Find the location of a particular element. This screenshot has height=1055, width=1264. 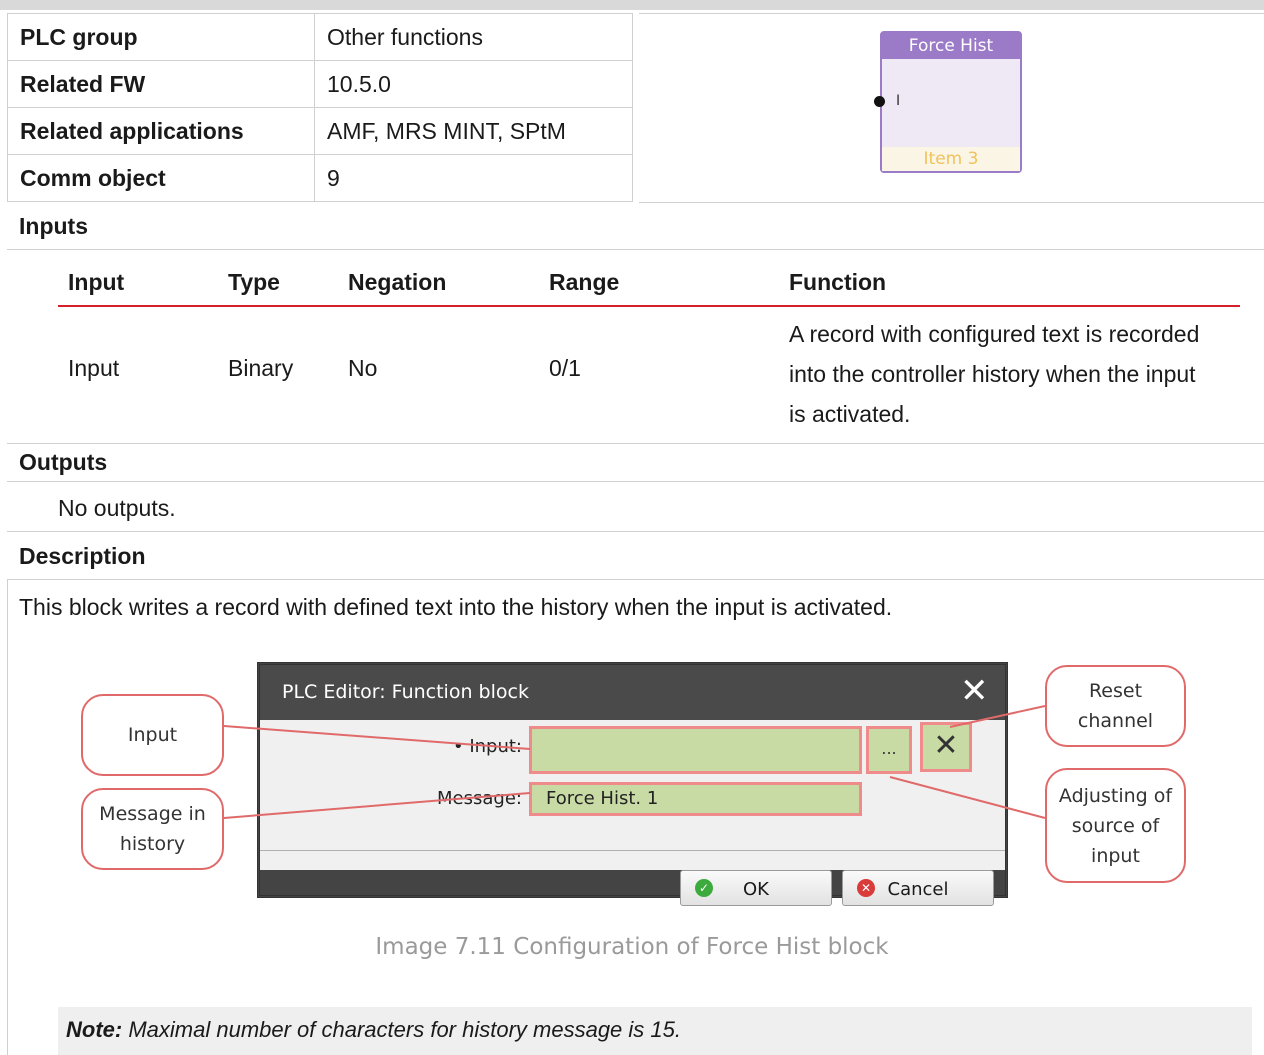

callout-lines is located at coordinates (634, 762).